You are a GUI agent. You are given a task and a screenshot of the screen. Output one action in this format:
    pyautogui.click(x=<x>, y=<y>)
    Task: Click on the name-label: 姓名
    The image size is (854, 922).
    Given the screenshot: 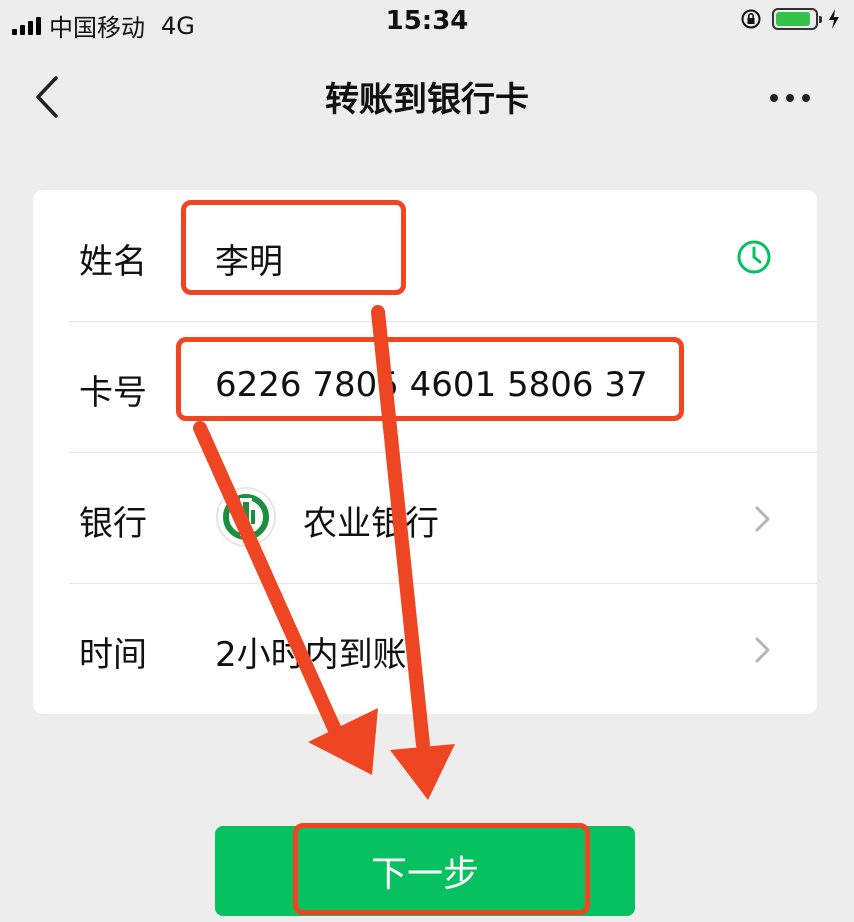 What is the action you would take?
    pyautogui.click(x=113, y=262)
    